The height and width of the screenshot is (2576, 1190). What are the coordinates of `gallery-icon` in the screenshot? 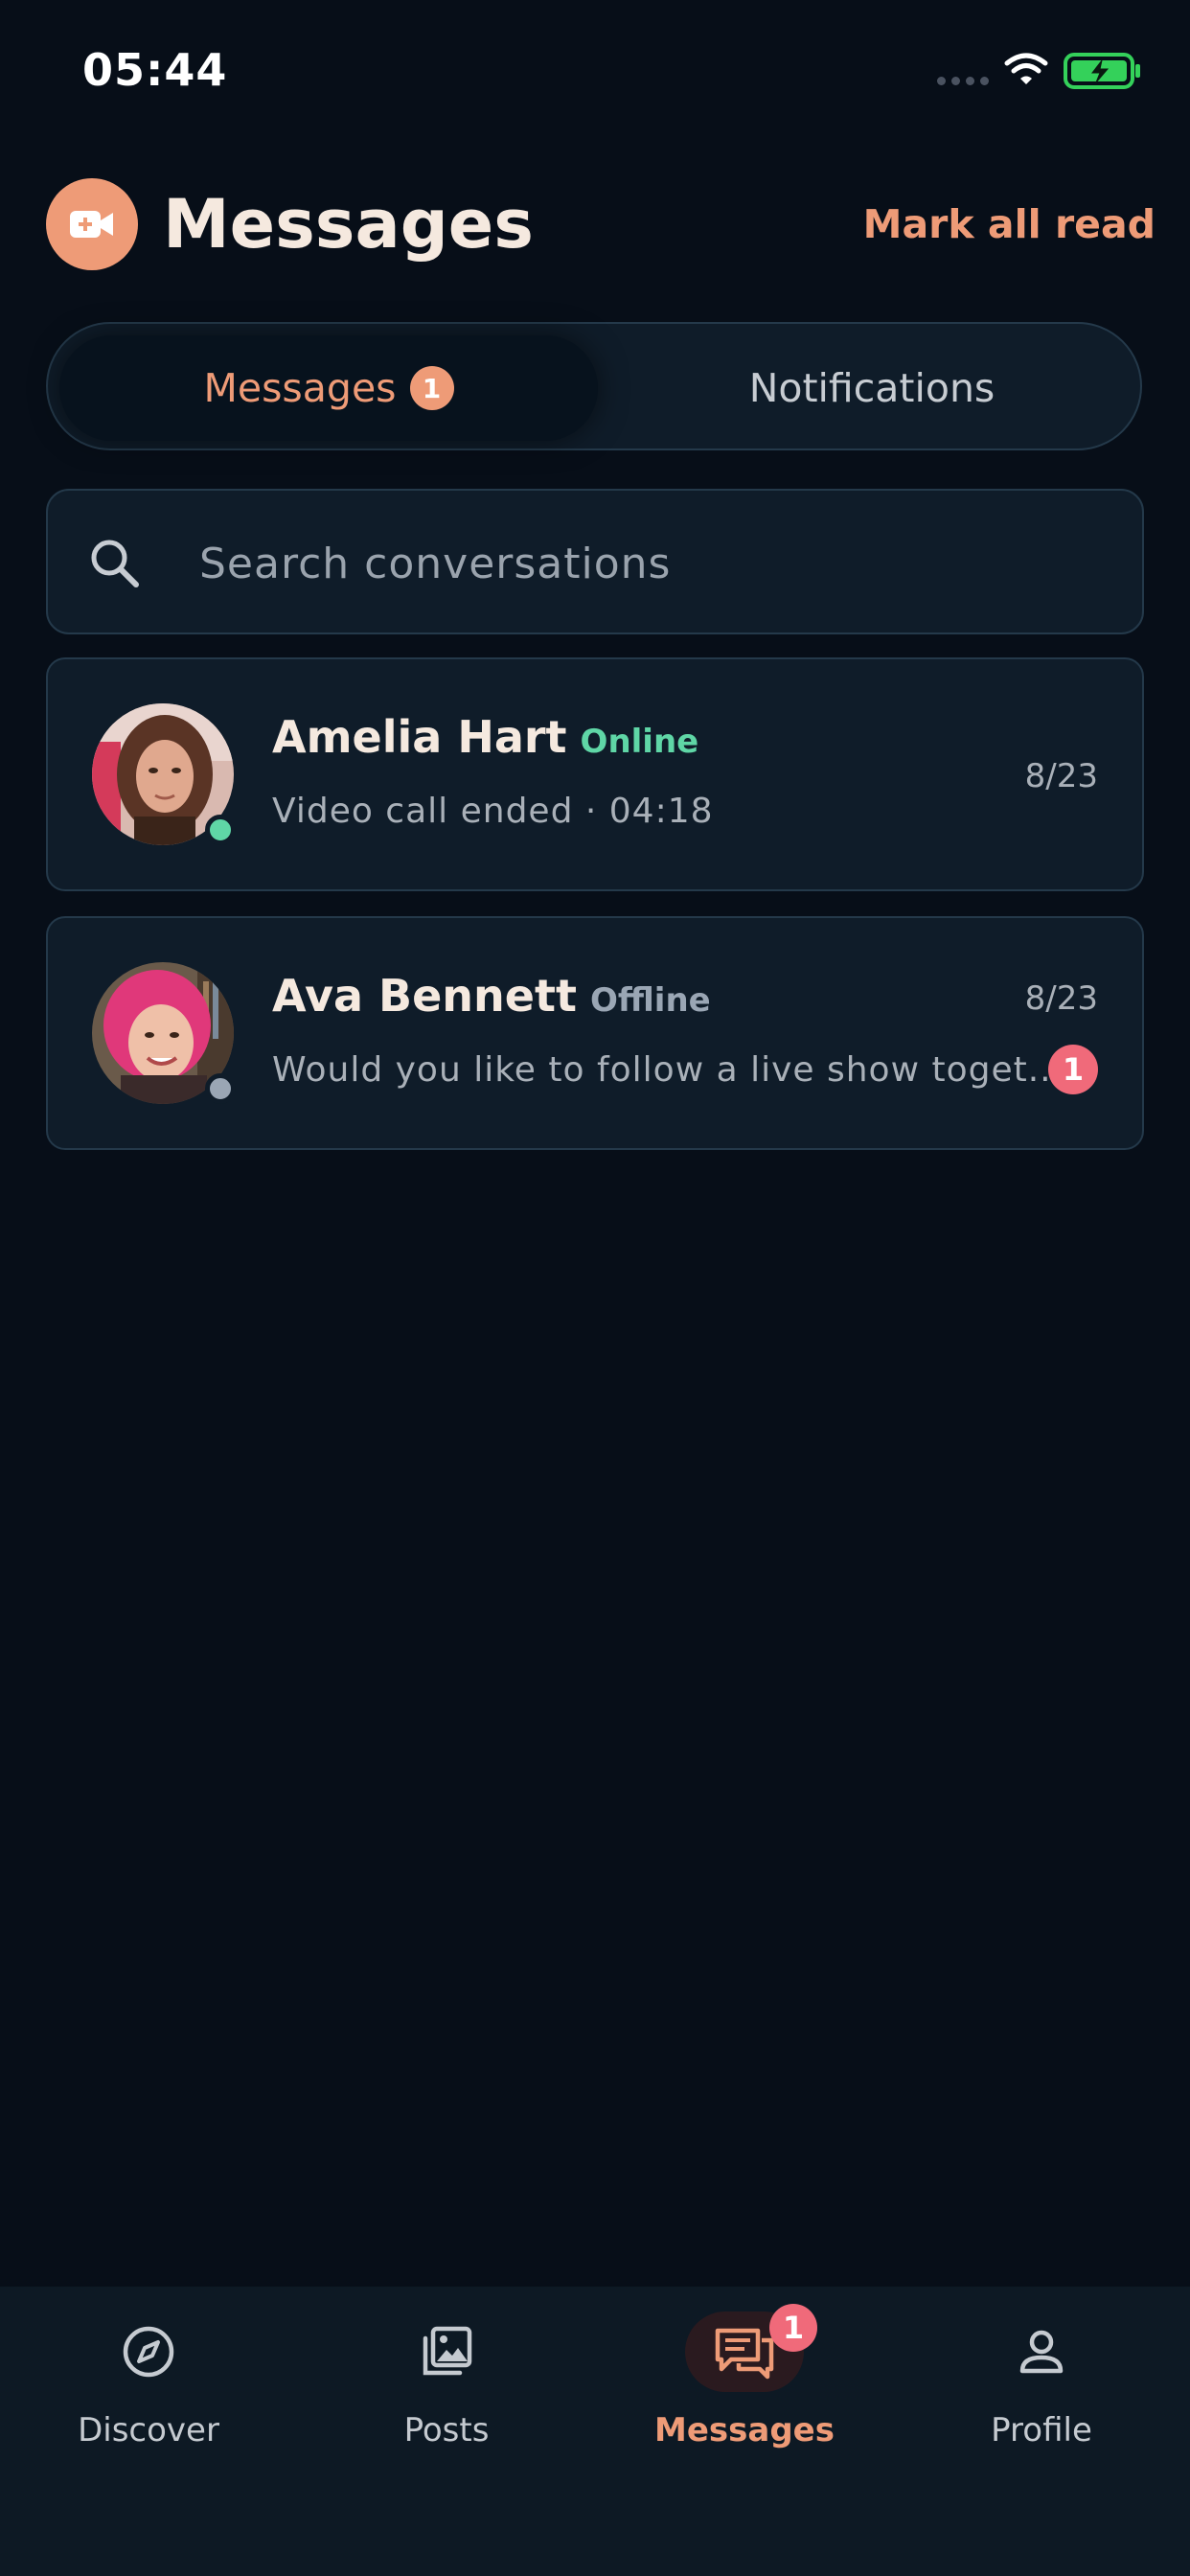 It's located at (448, 2351).